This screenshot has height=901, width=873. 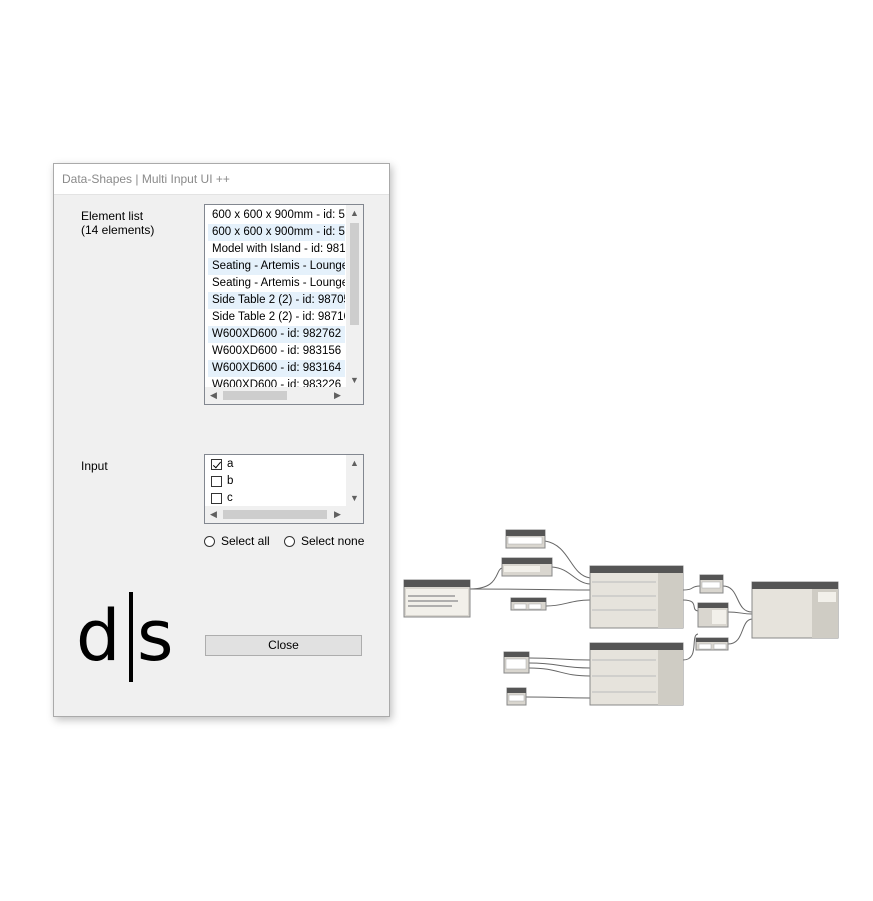 What do you see at coordinates (636, 597) in the screenshot?
I see `multi-input-ui-node` at bounding box center [636, 597].